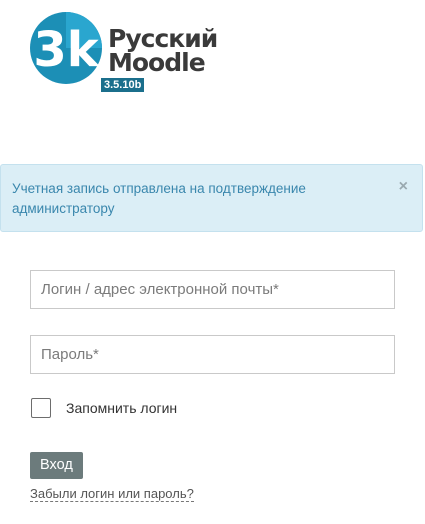  I want to click on password-input, so click(212, 354).